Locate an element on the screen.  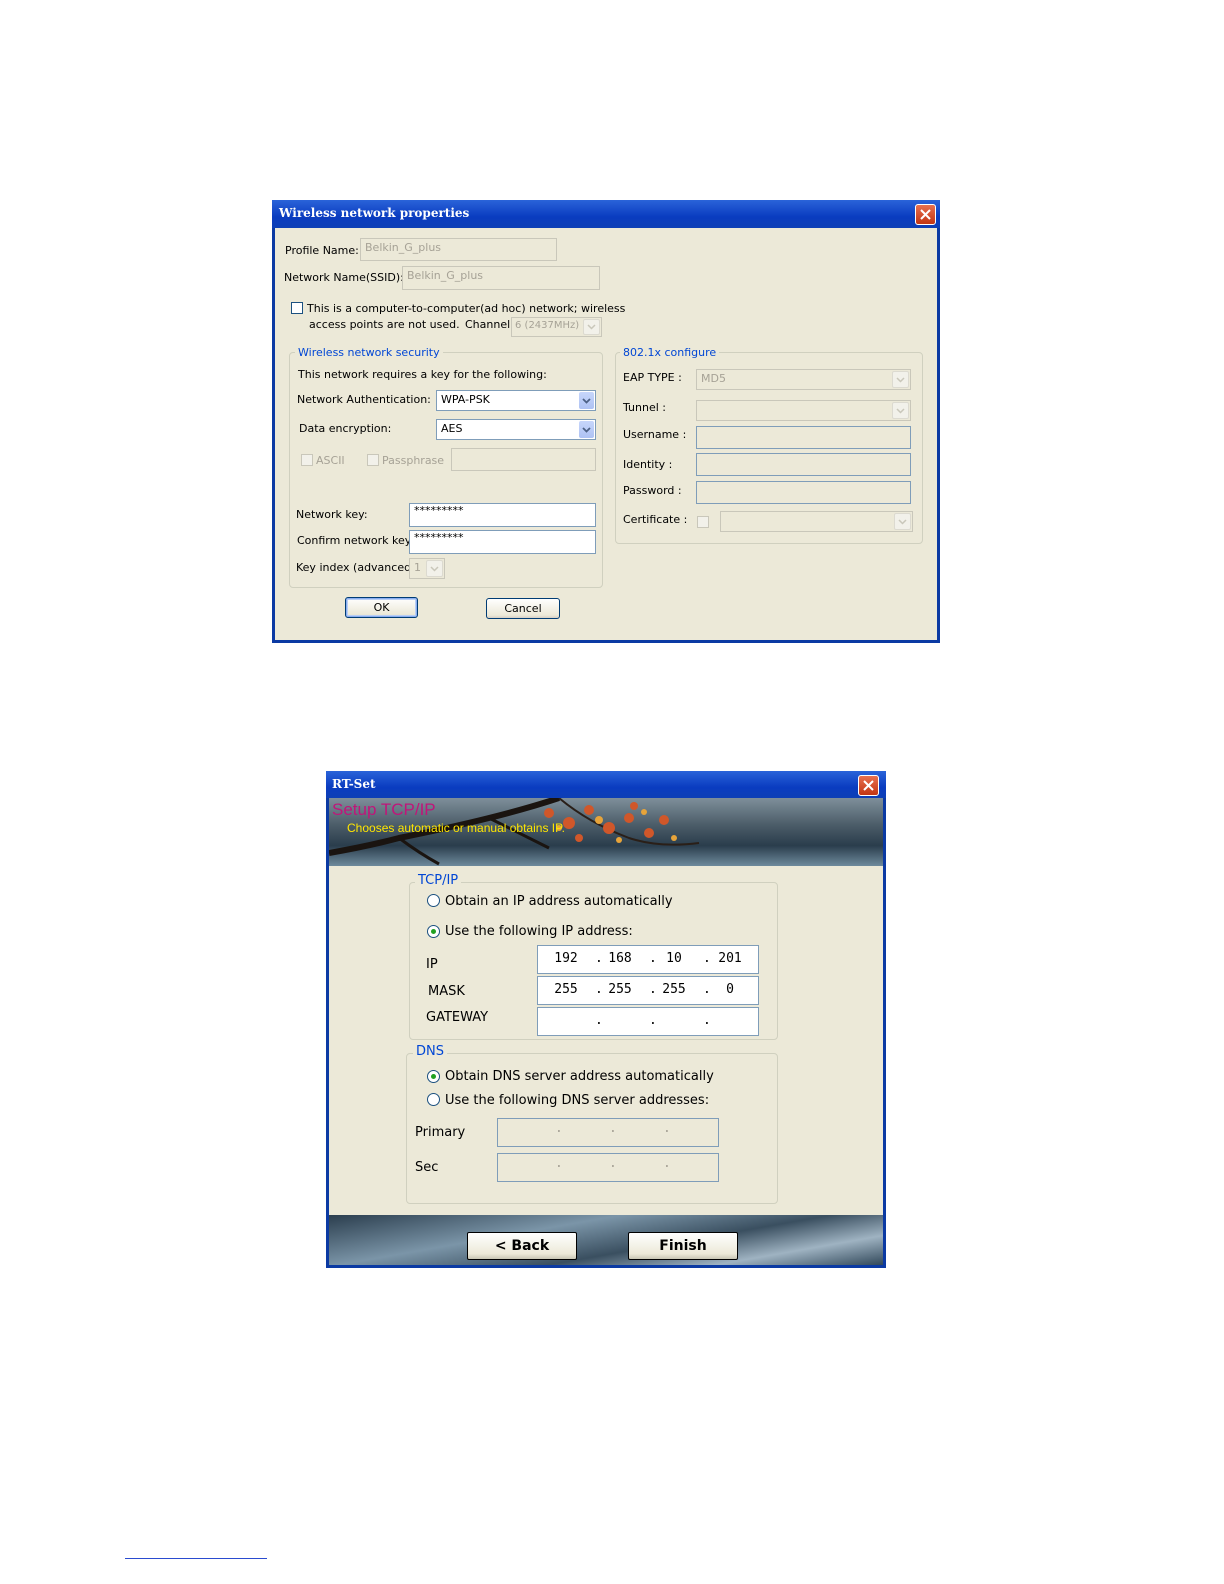
network-authentication-label: Network Authentication: is located at coordinates (364, 399).